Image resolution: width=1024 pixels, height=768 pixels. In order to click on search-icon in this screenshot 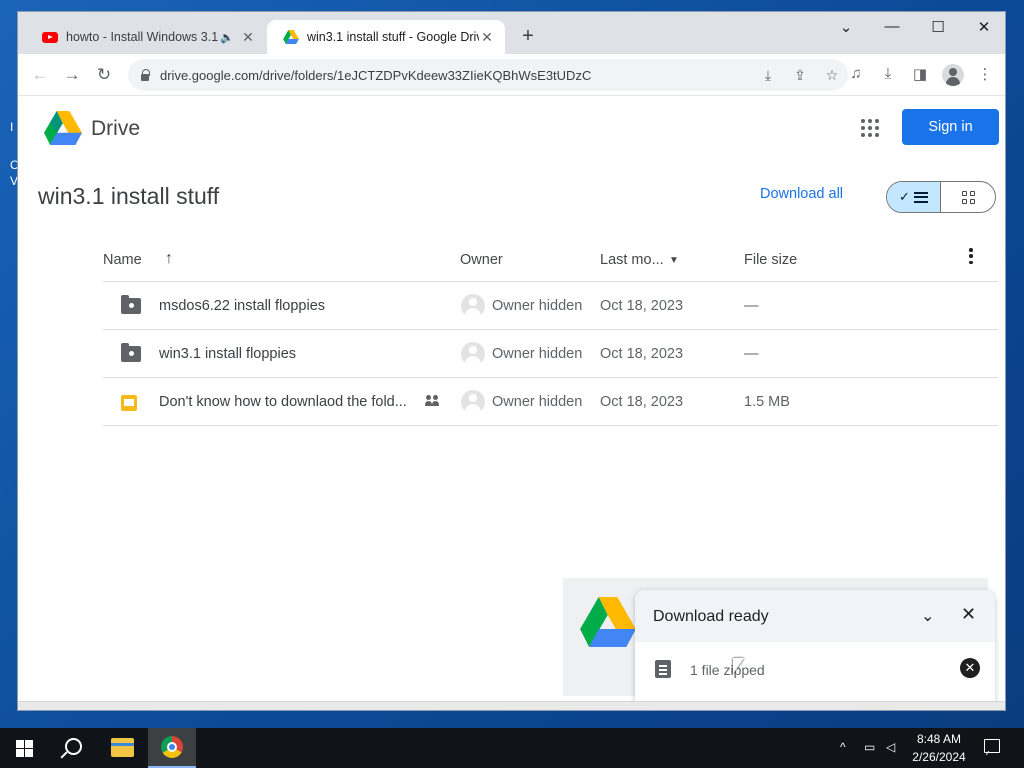, I will do `click(71, 748)`.